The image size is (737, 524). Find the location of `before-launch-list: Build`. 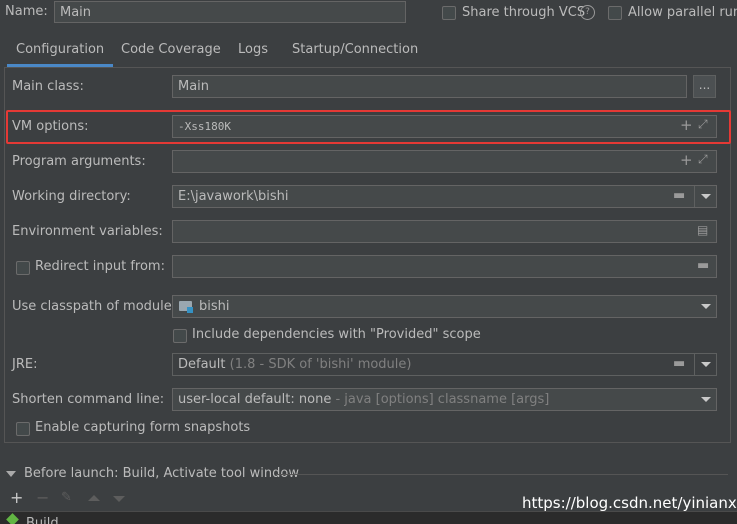

before-launch-list: Build is located at coordinates (368, 517).